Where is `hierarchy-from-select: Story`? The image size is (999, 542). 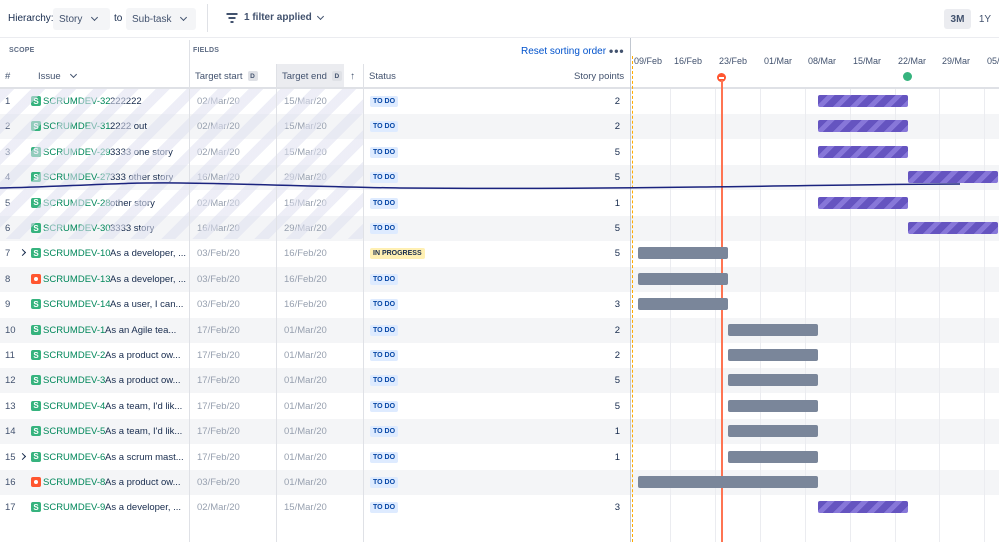 hierarchy-from-select: Story is located at coordinates (81, 19).